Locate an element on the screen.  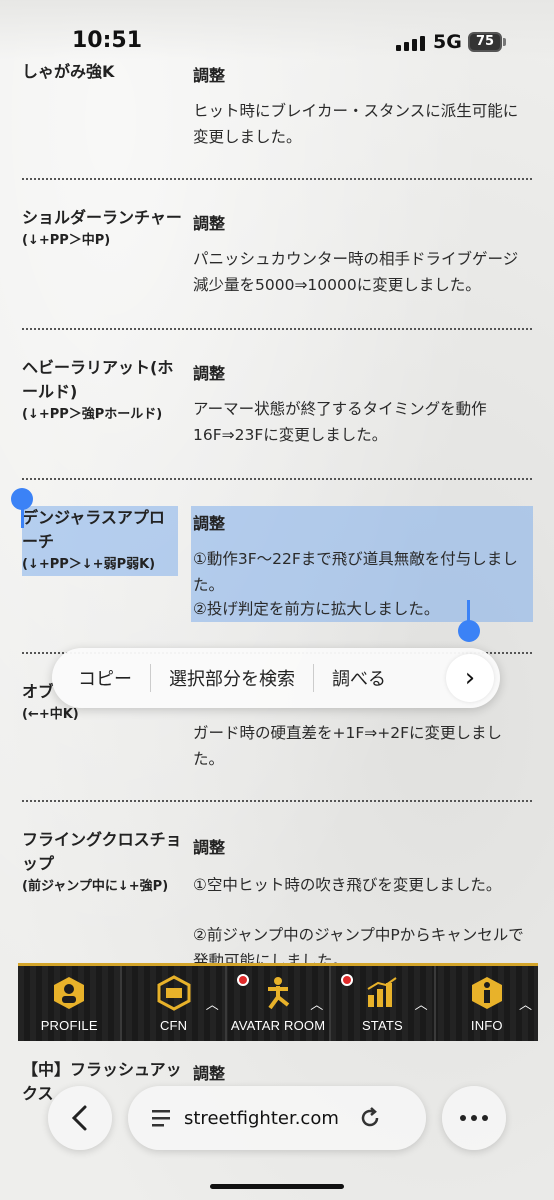
nav-label: STATS is located at coordinates (382, 1025).